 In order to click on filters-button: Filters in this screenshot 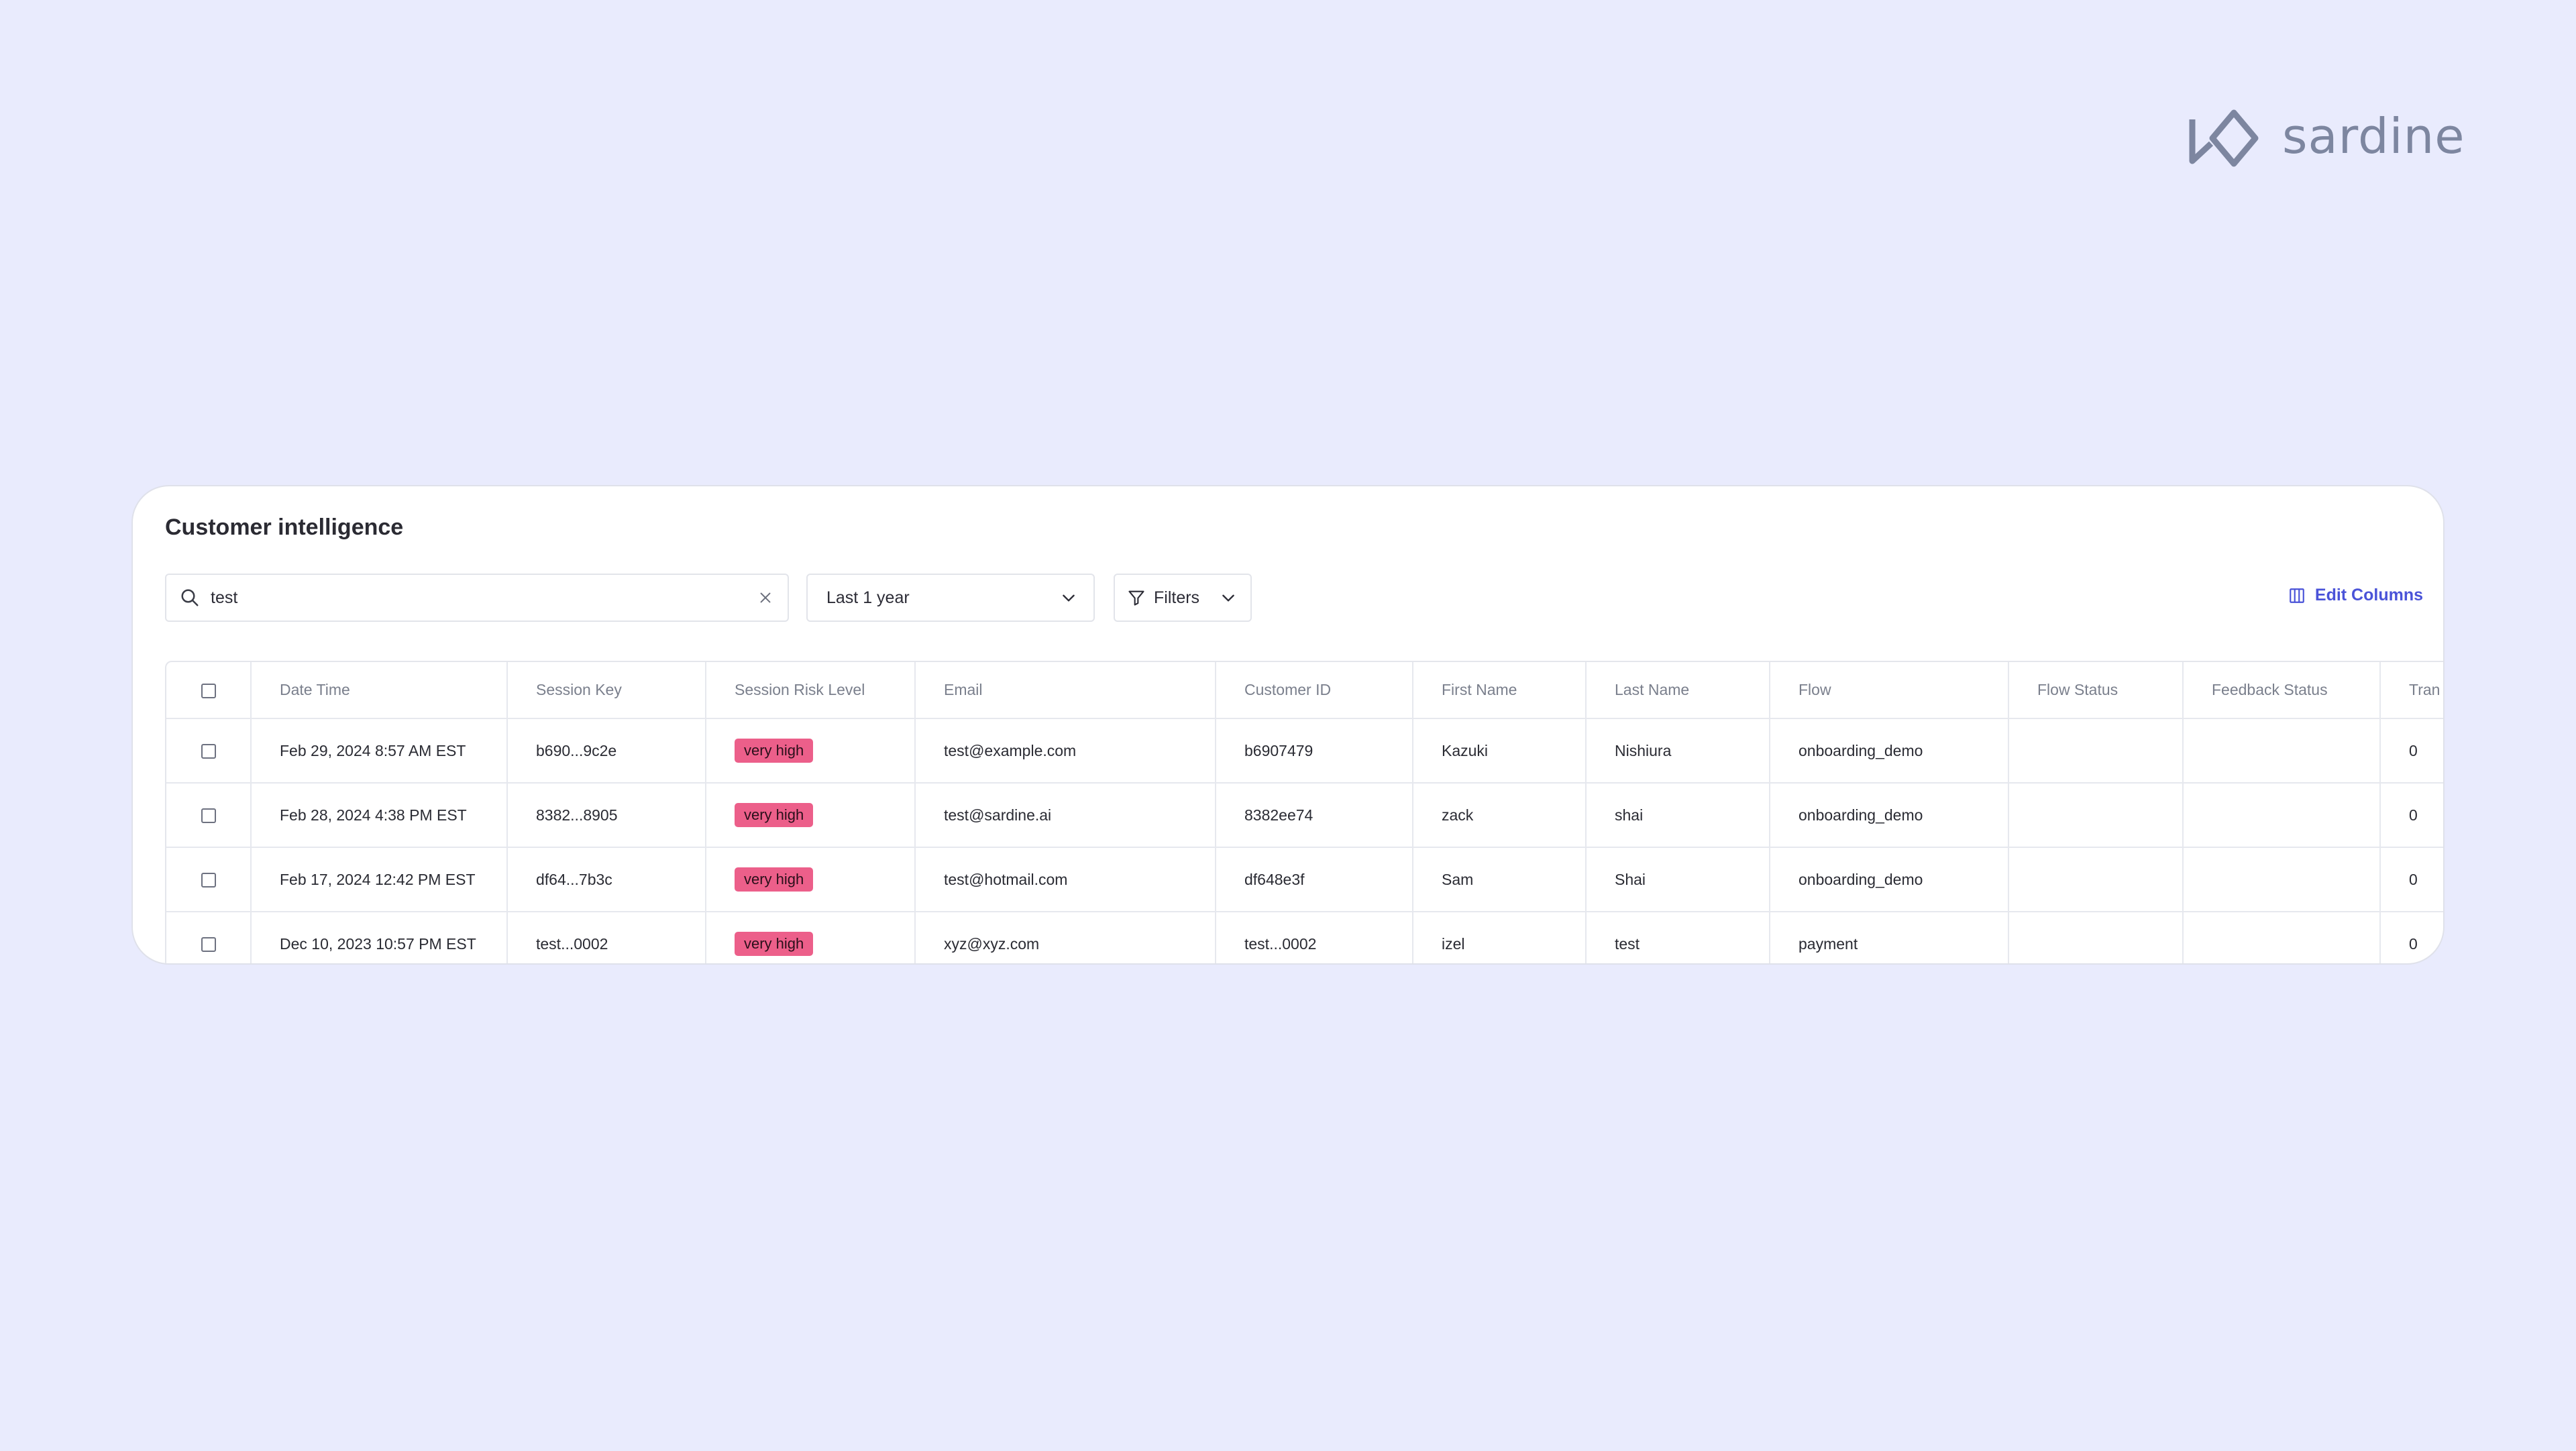, I will do `click(1183, 598)`.